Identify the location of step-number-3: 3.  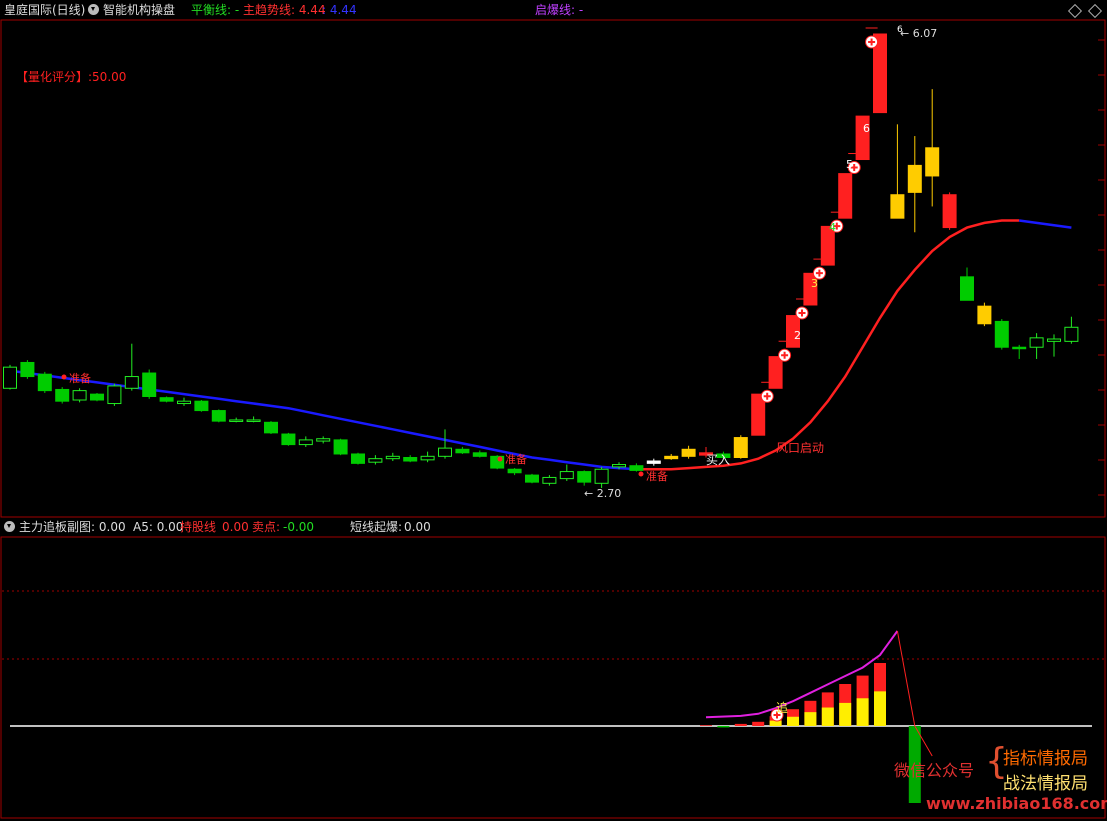
(814, 283).